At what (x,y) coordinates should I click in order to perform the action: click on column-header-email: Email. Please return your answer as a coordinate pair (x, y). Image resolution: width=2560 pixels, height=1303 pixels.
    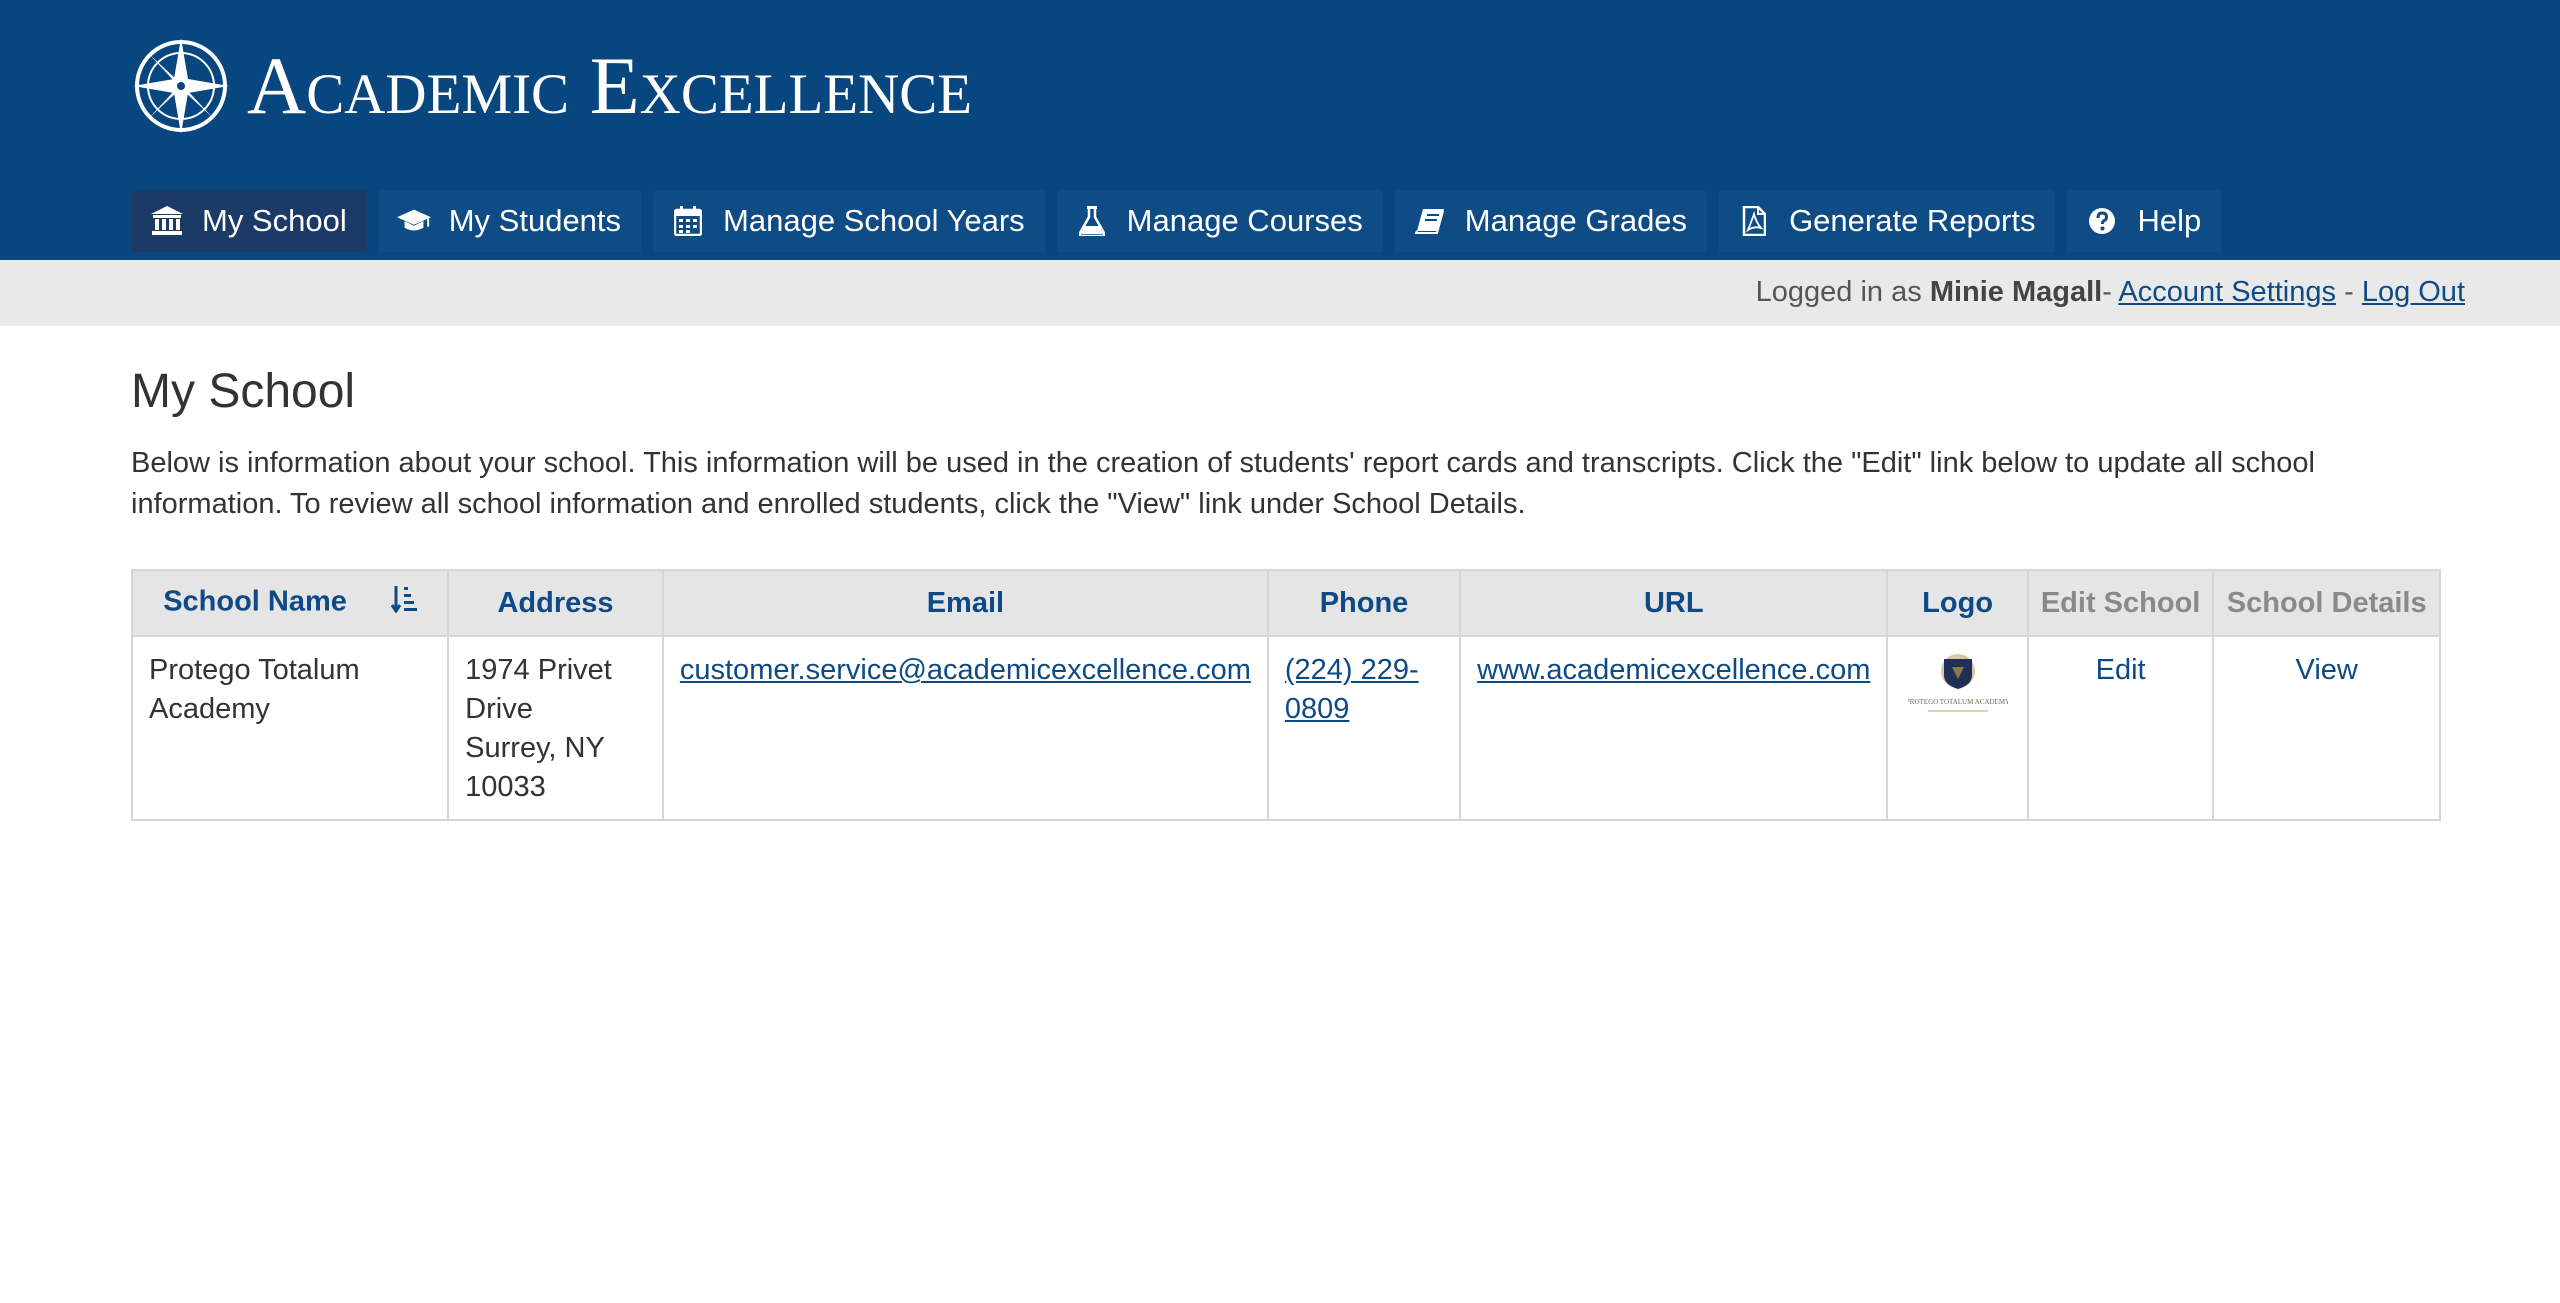
    Looking at the image, I should click on (965, 603).